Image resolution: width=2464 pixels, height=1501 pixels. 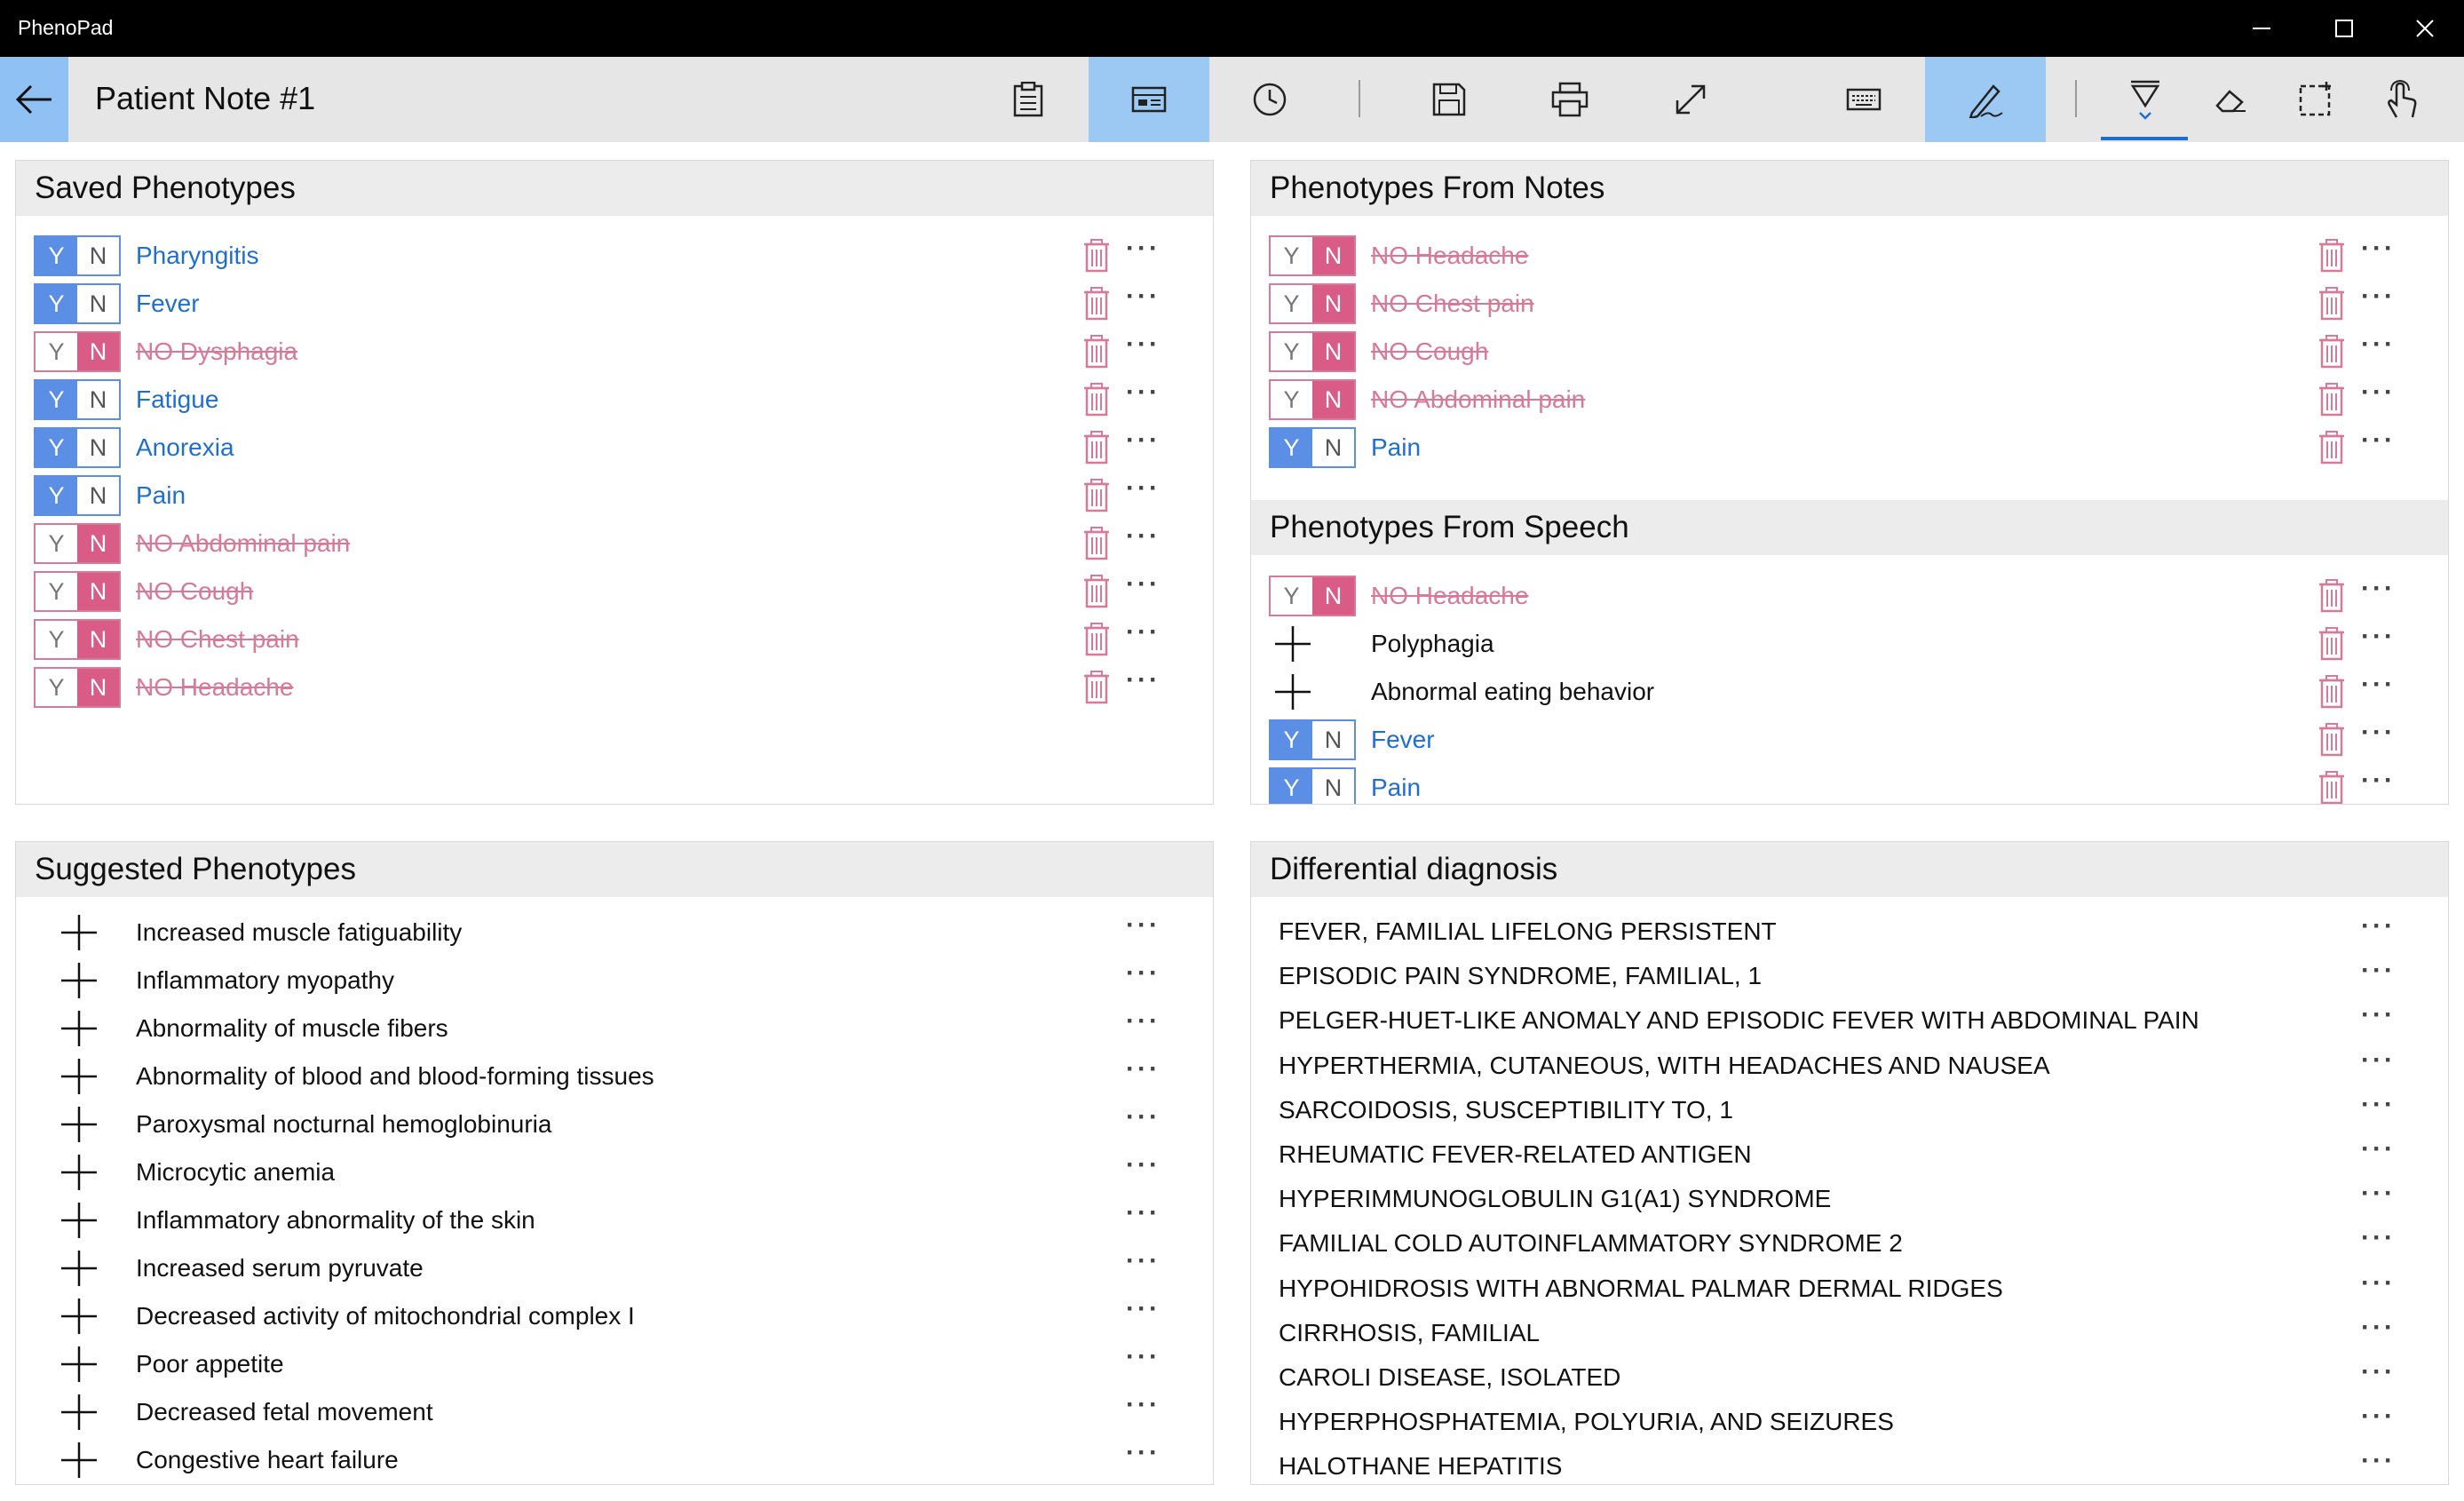 I want to click on maximize-button, so click(x=2344, y=28).